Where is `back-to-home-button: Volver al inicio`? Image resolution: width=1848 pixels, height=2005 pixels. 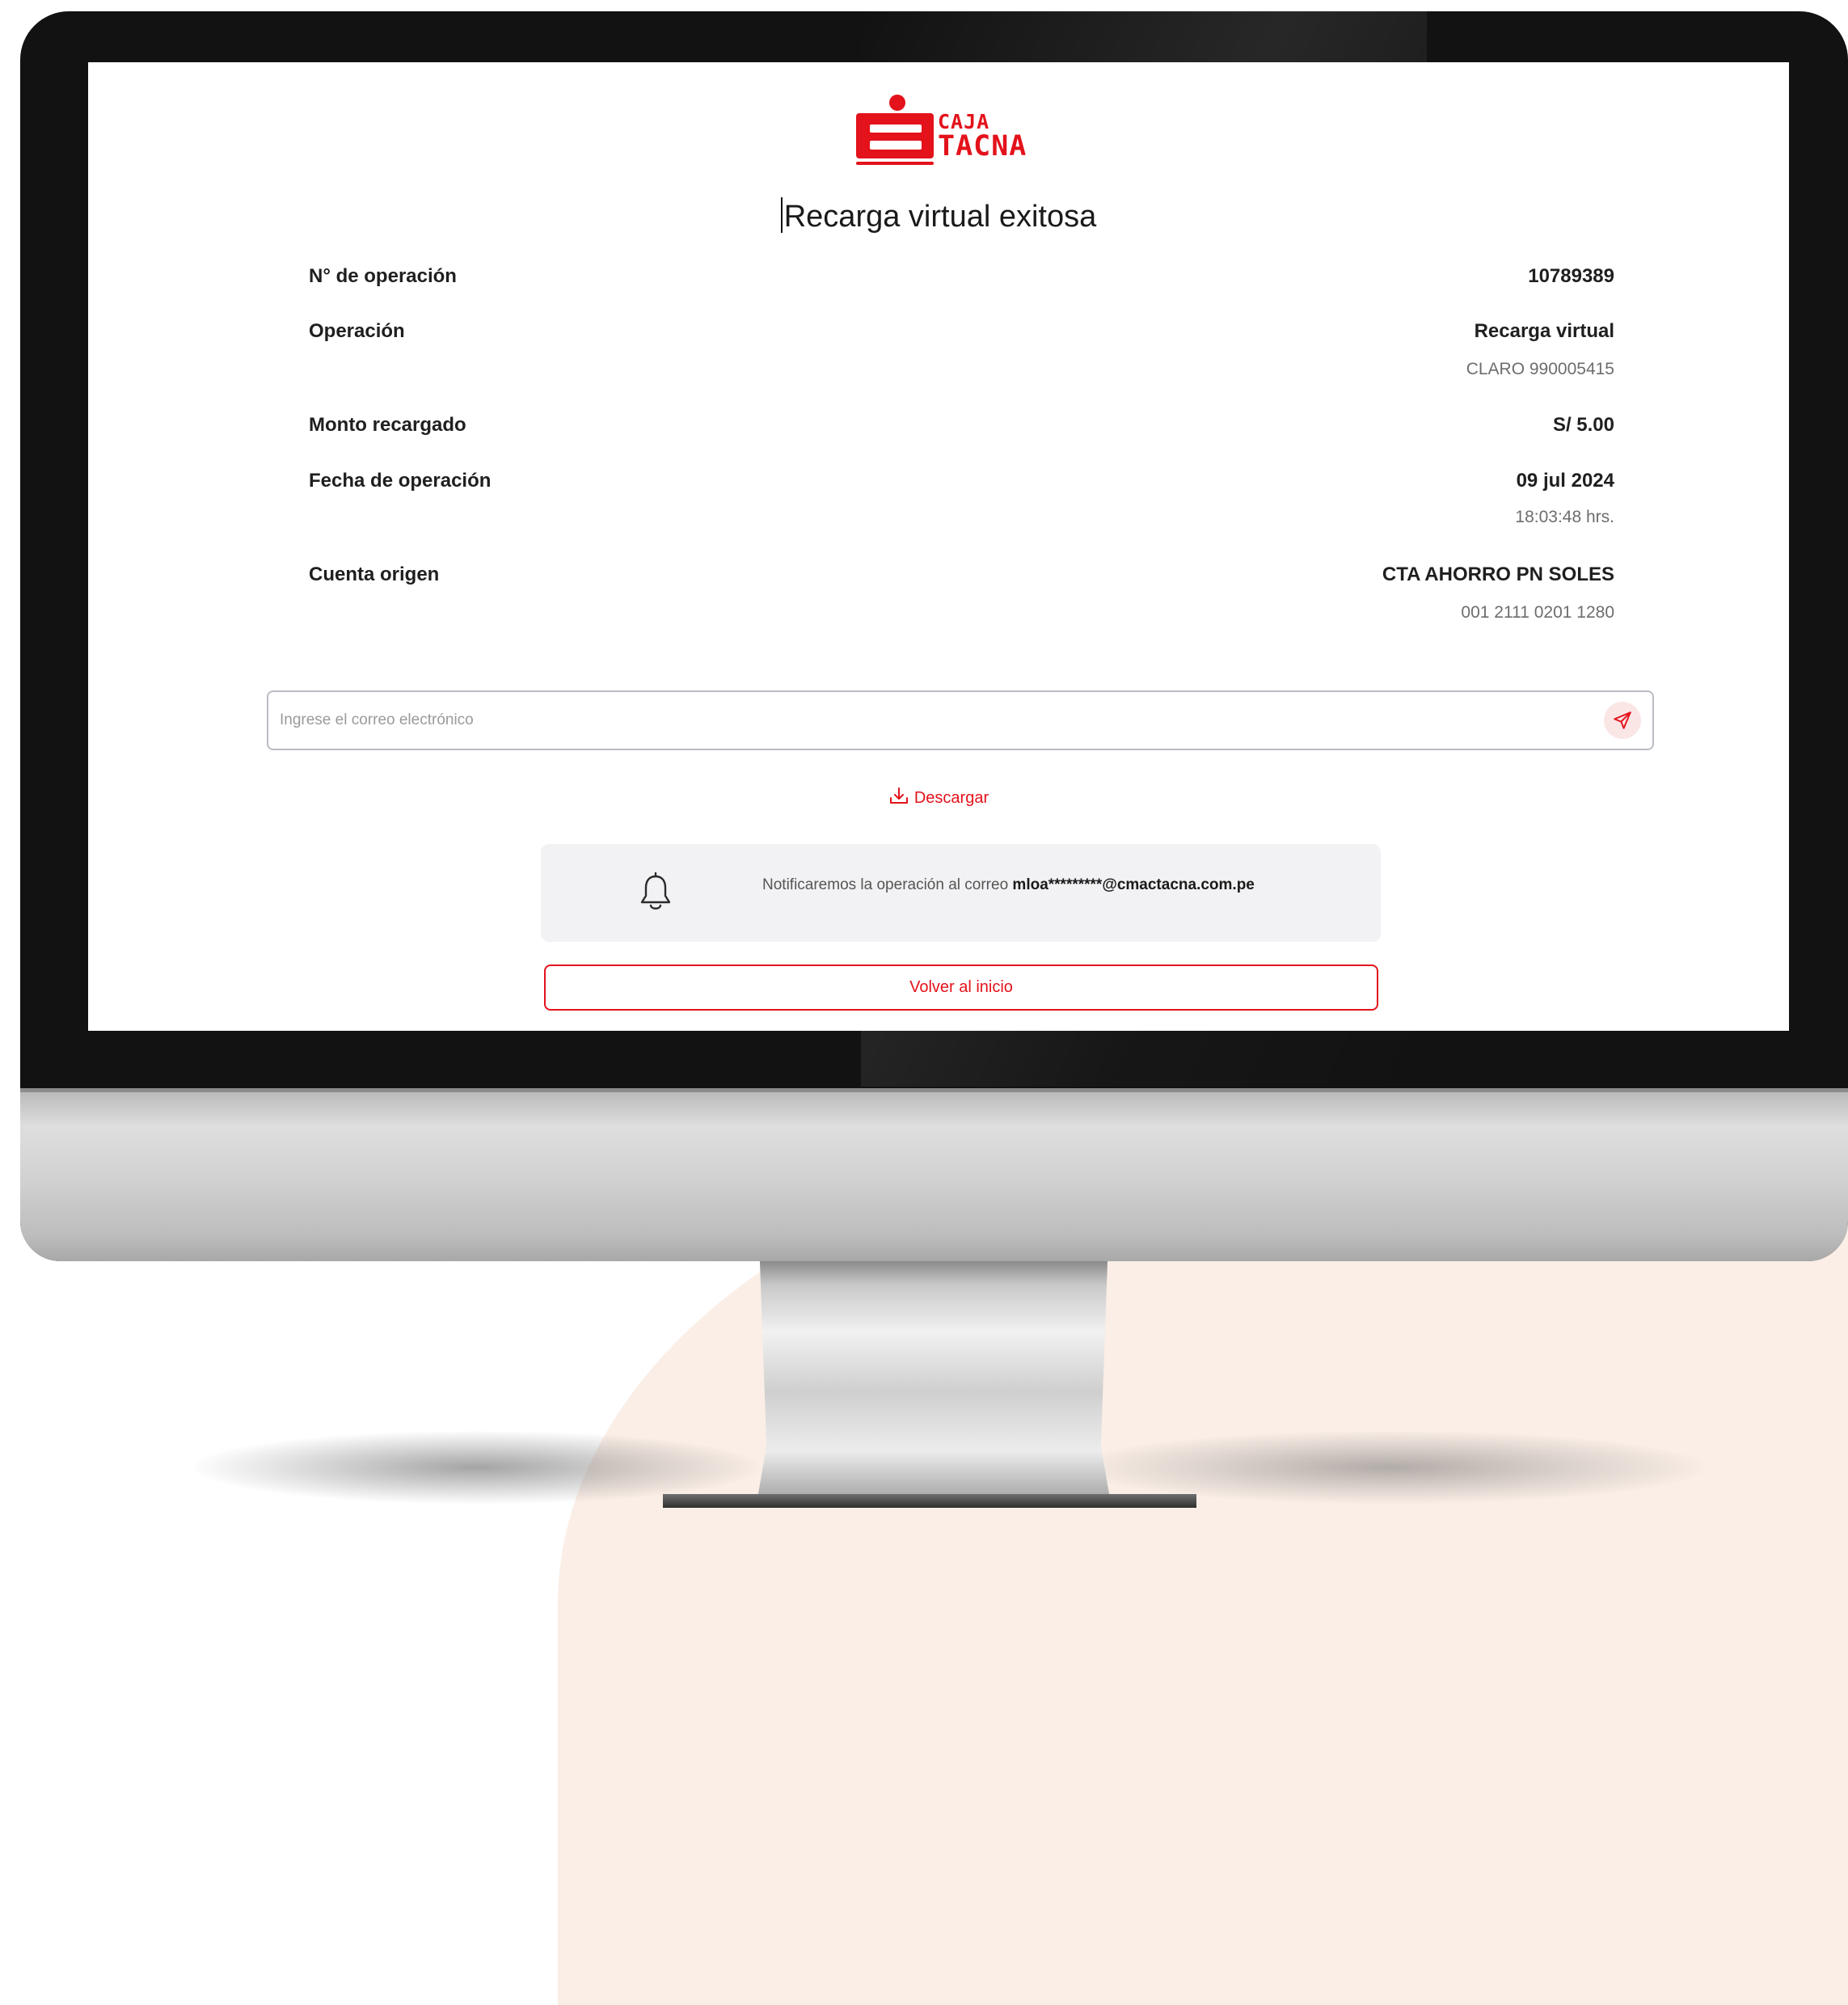 back-to-home-button: Volver al inicio is located at coordinates (961, 988).